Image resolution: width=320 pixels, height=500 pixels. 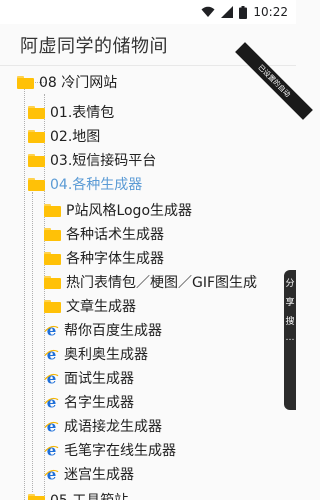 What do you see at coordinates (270, 12) in the screenshot?
I see `clock: 10:22` at bounding box center [270, 12].